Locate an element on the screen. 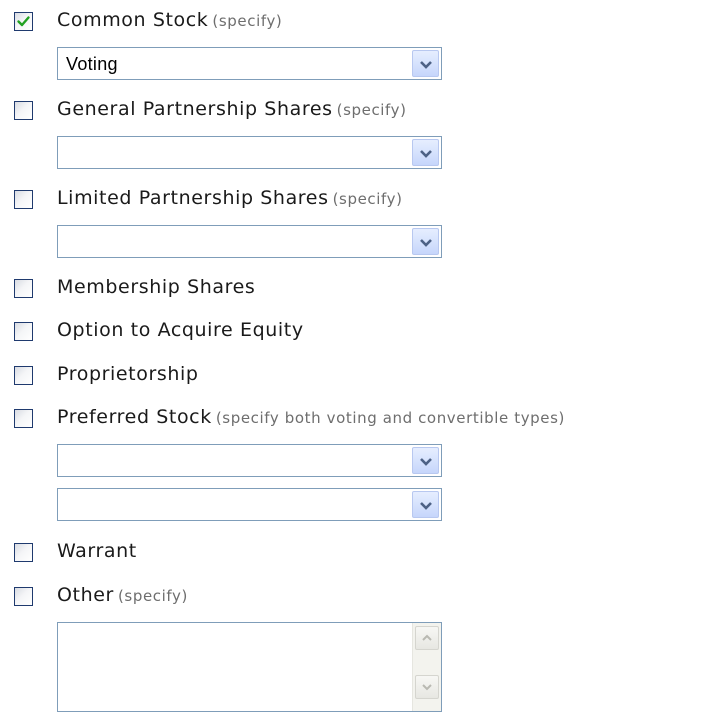 The width and height of the screenshot is (726, 712). limited-partnership-select is located at coordinates (249, 241).